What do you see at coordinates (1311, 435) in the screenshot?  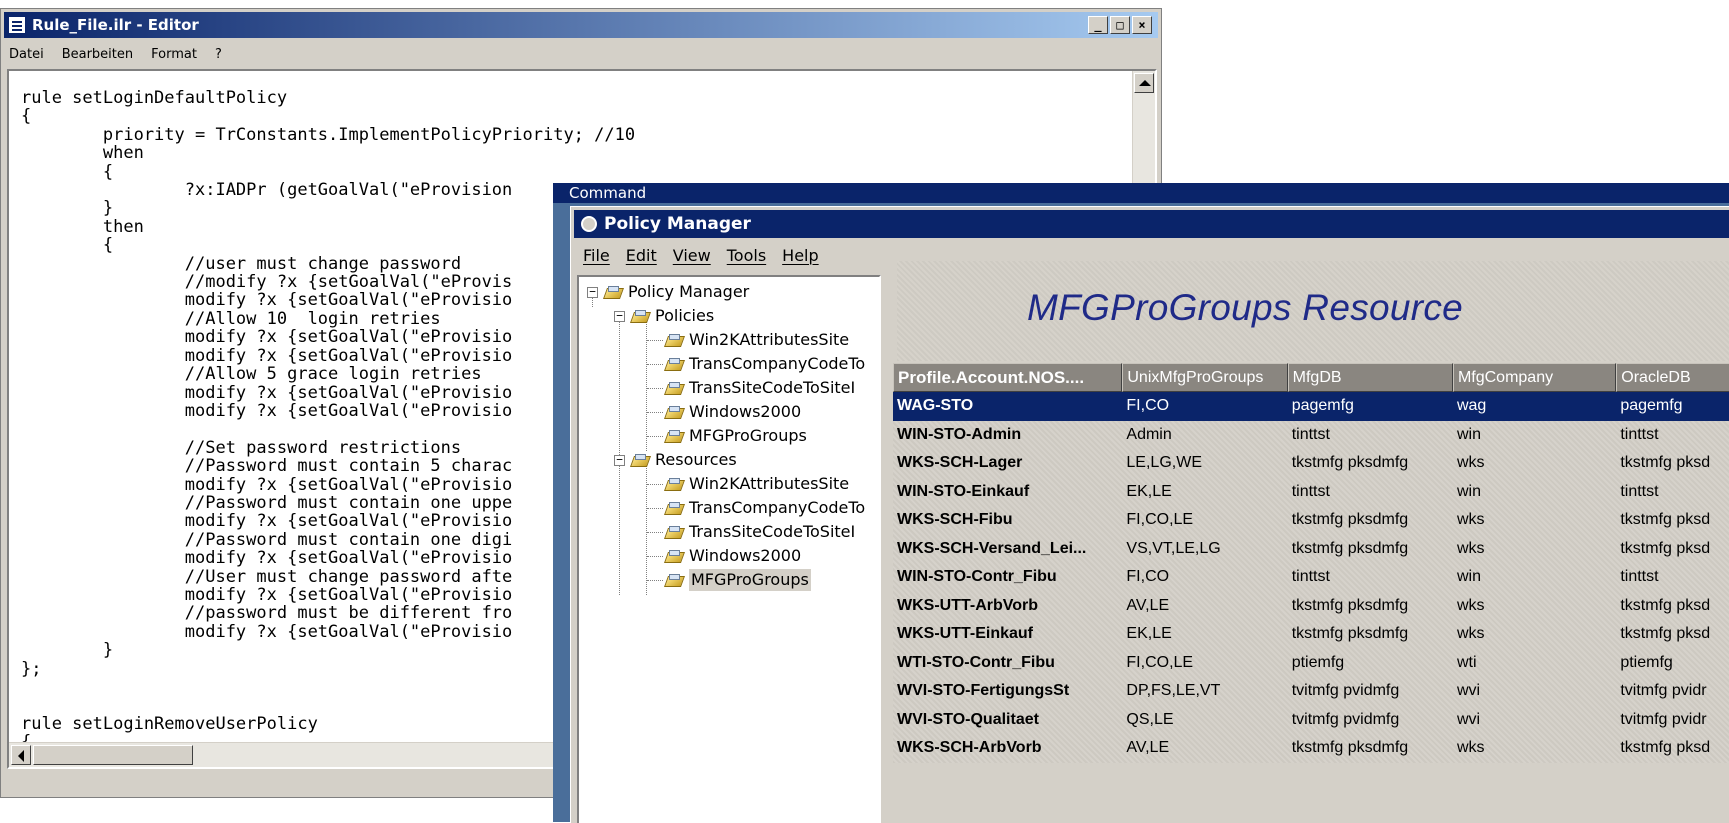 I see `table-row: WIN-STO-Admin Admin tinttst win tinttst` at bounding box center [1311, 435].